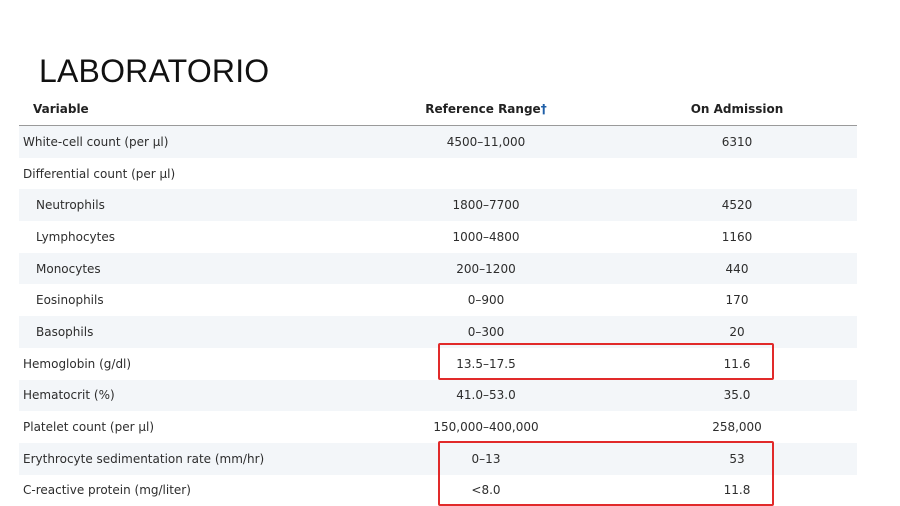 The image size is (900, 506). I want to click on table-row: Differential count (per µl), so click(438, 174).